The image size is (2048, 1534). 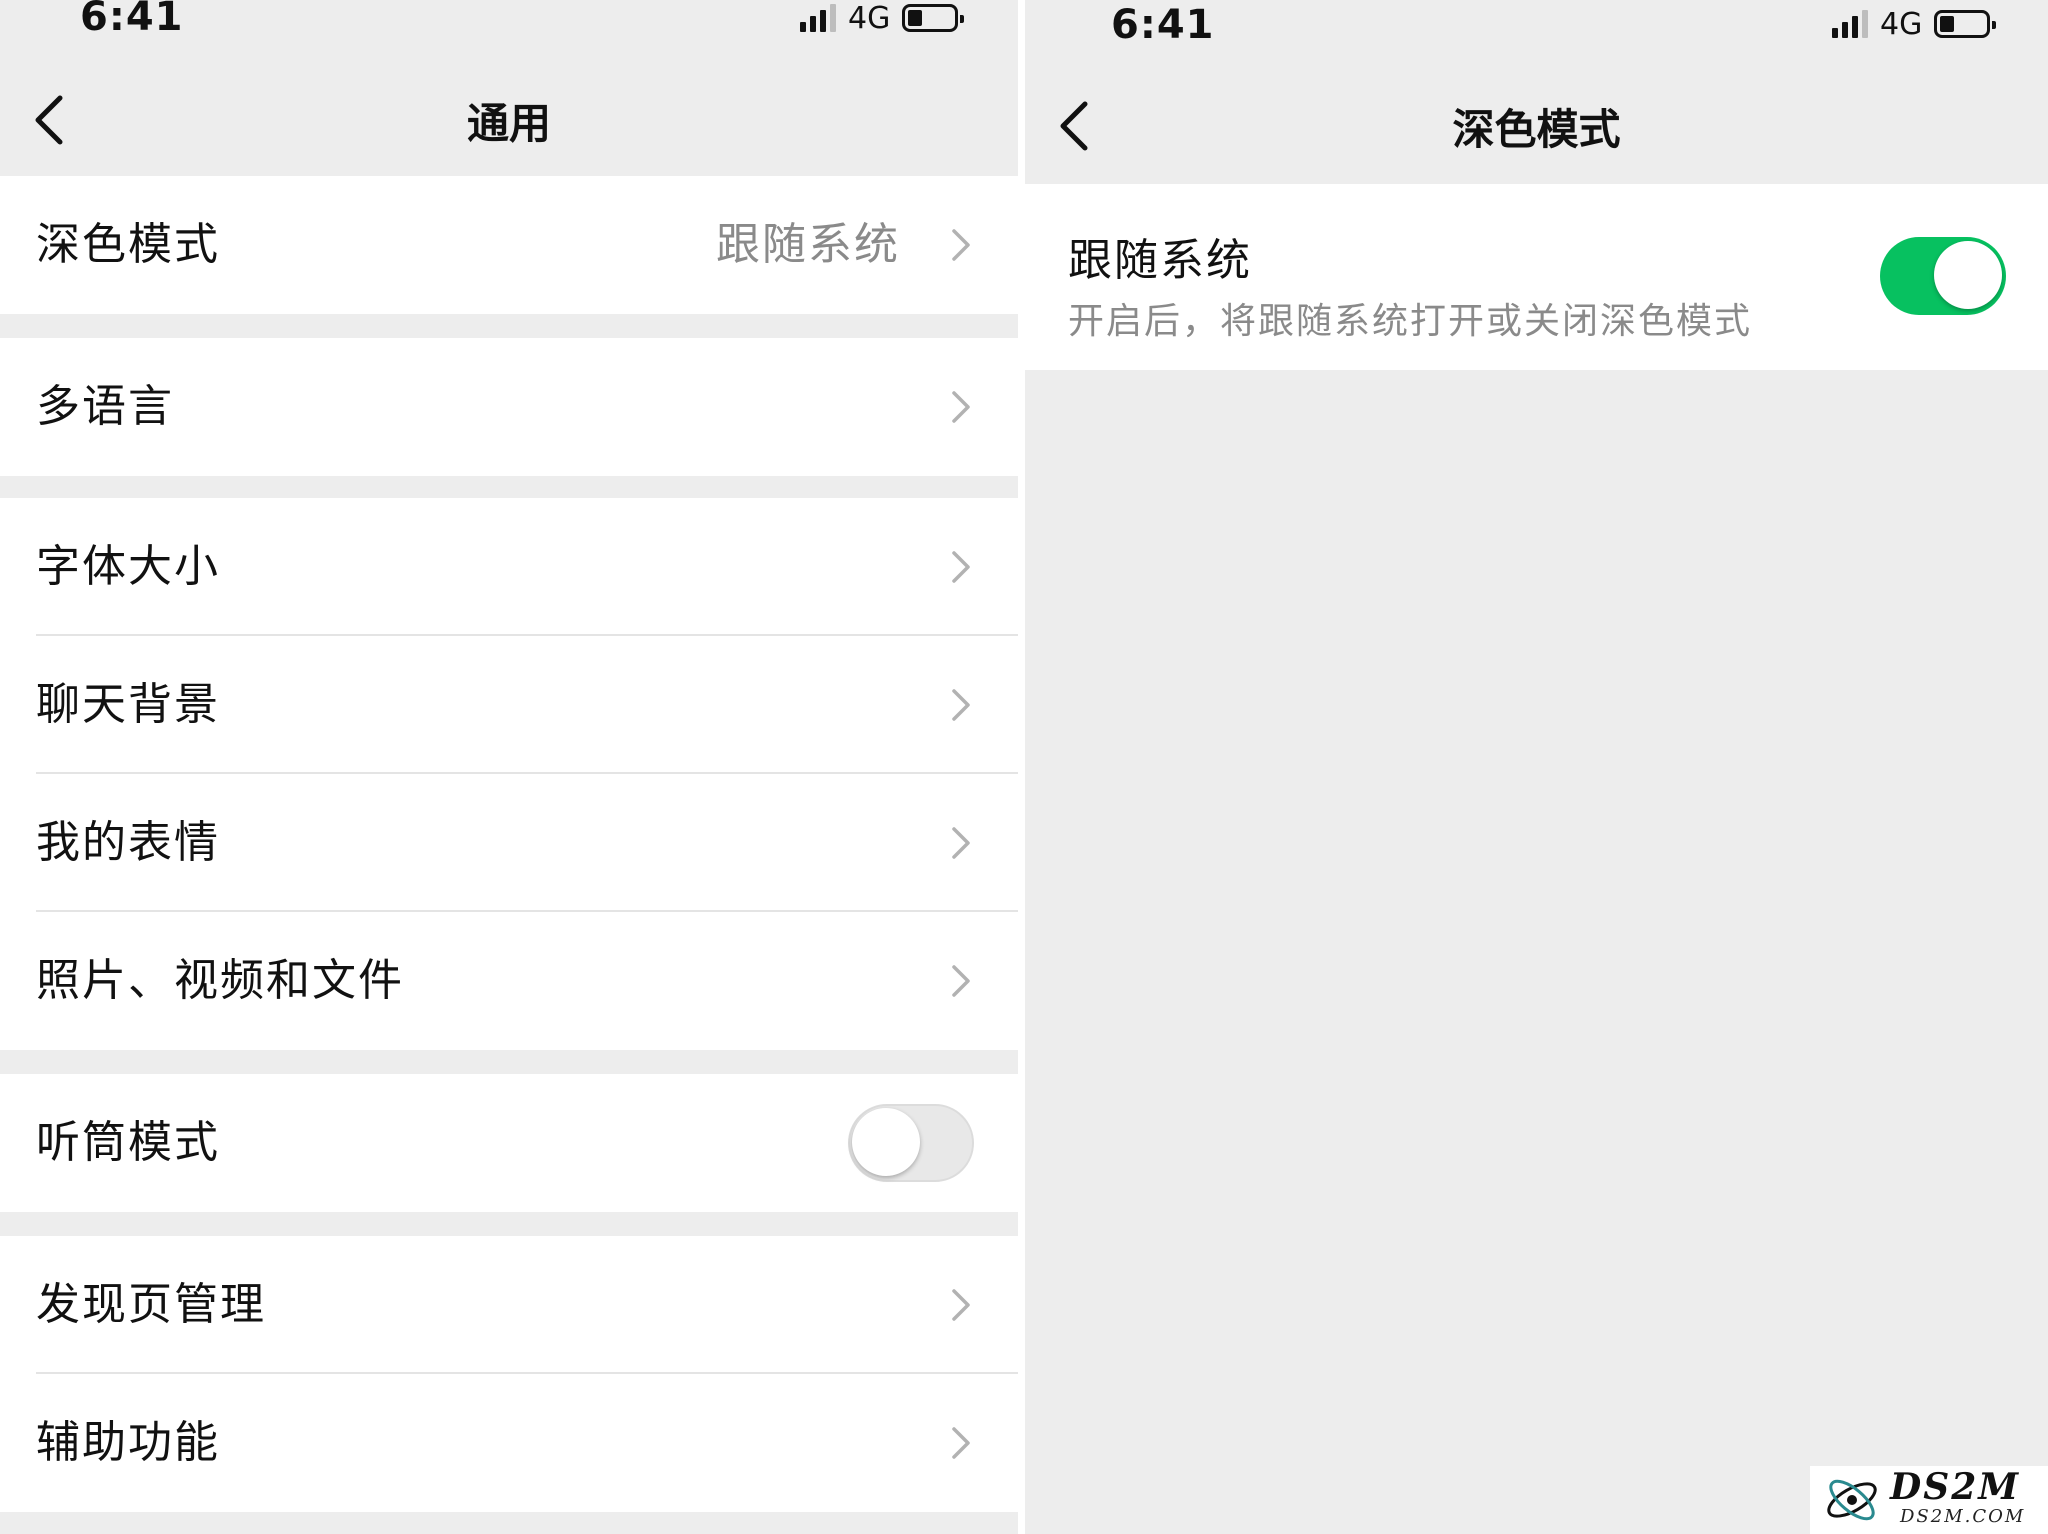 What do you see at coordinates (1536, 277) in the screenshot?
I see `follow-system-cell: 跟随系统 开启后，将跟随系统打开或关闭深色模式` at bounding box center [1536, 277].